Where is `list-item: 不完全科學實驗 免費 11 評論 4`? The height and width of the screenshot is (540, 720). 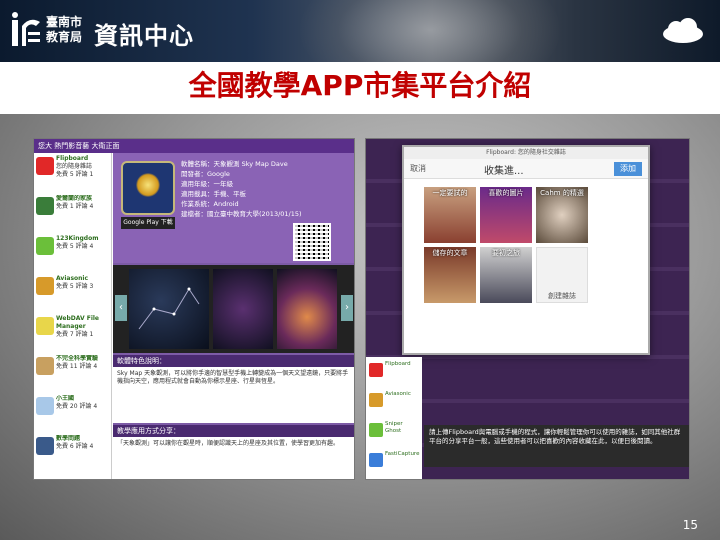
list-item: 不完全科學實驗 免費 11 評論 4 is located at coordinates (73, 377).